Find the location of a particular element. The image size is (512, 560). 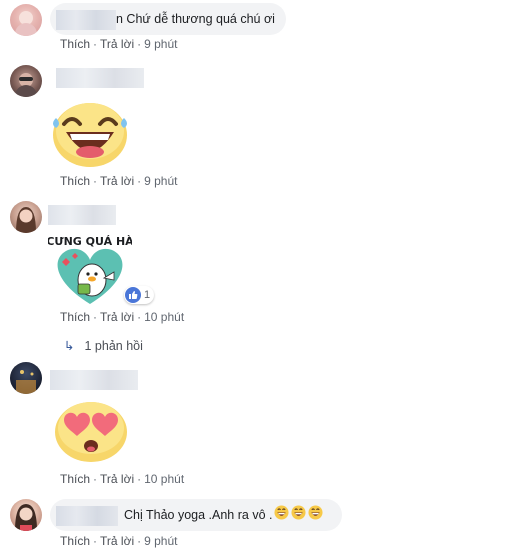

comment-bubble: Chị Thảo yoga .Anh ra vô . is located at coordinates (196, 515).